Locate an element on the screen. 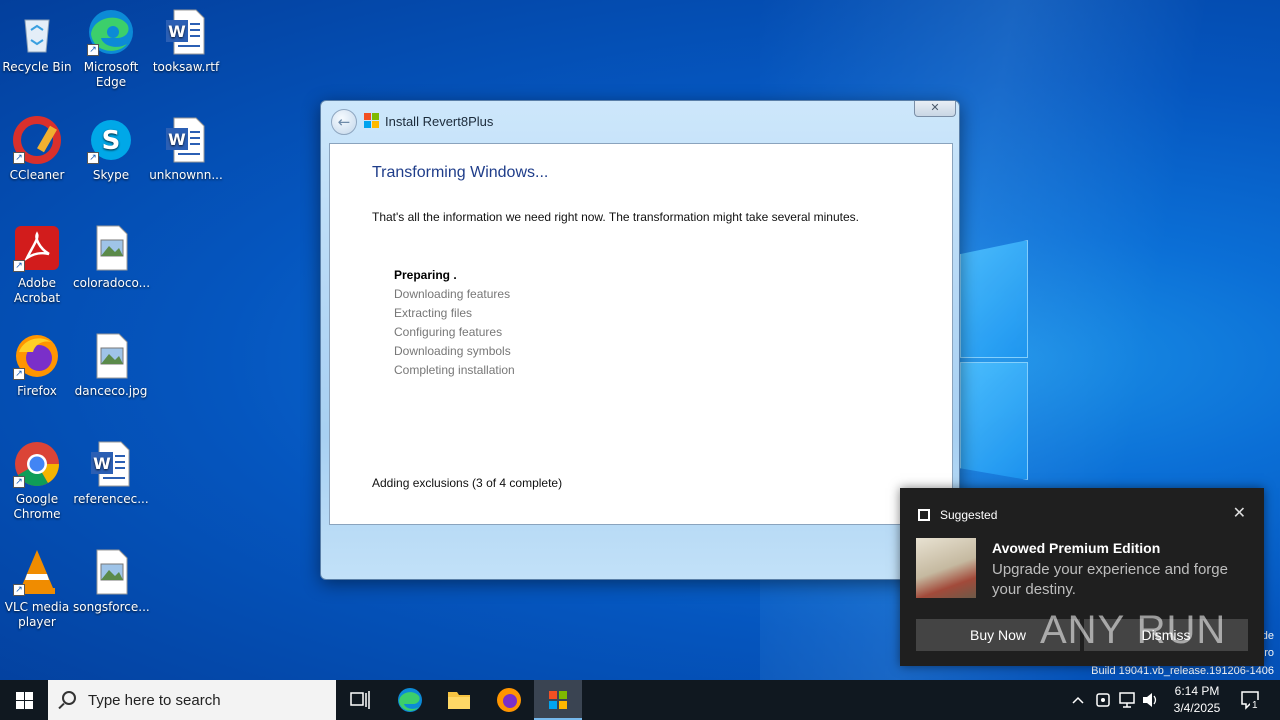  installer-status-text: Adding exclusions (3 of 4 complete) is located at coordinates (467, 483).